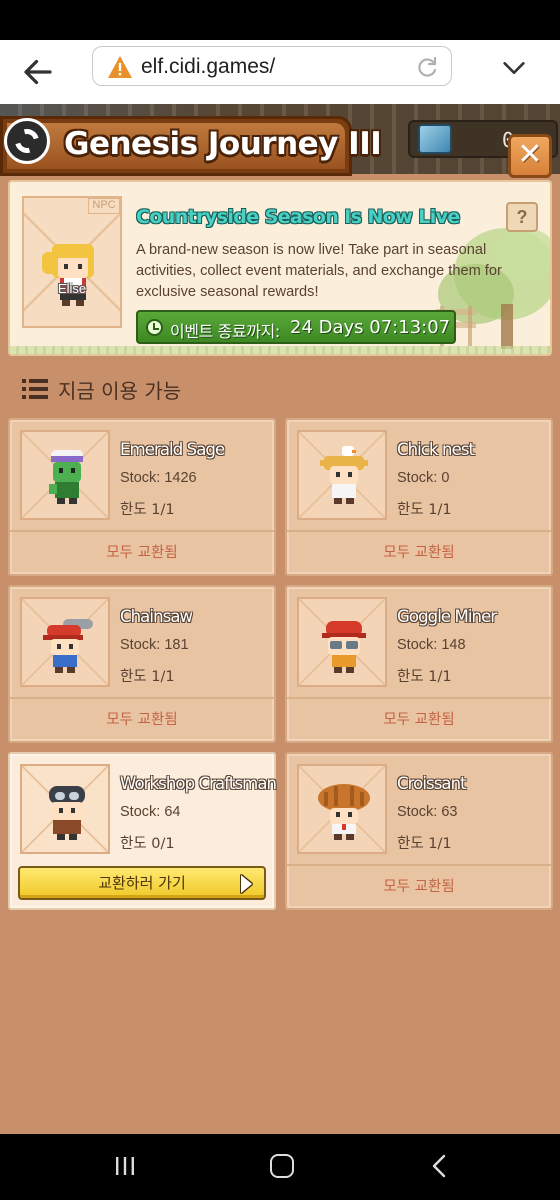 The width and height of the screenshot is (560, 1200). What do you see at coordinates (142, 497) in the screenshot?
I see `reward-card: Emerald Sage Stock: 1426 한도 1/1 모두 교환됨` at bounding box center [142, 497].